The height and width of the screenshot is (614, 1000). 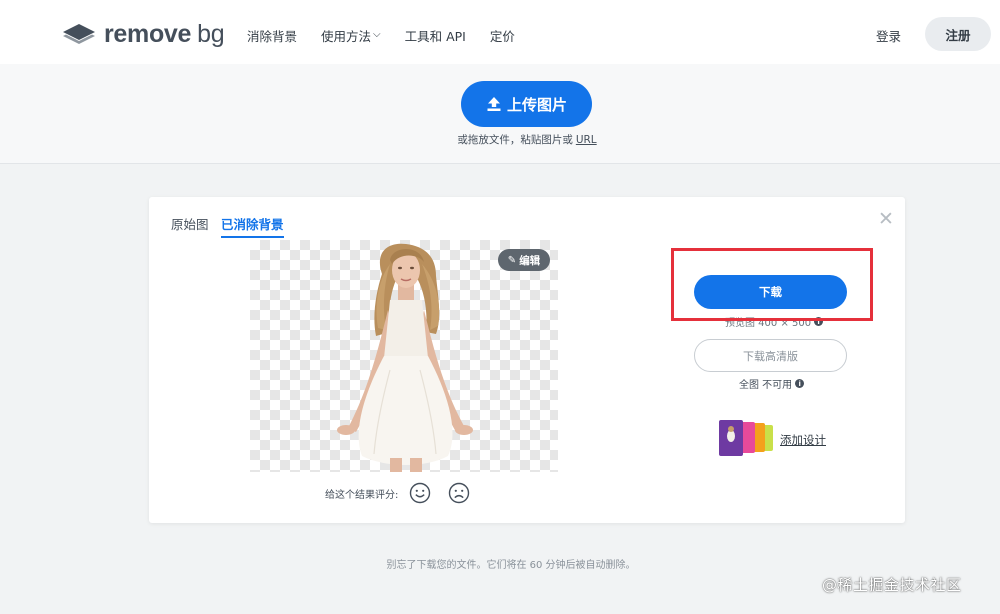 What do you see at coordinates (770, 355) in the screenshot?
I see `download-hd-button: 下载高清版` at bounding box center [770, 355].